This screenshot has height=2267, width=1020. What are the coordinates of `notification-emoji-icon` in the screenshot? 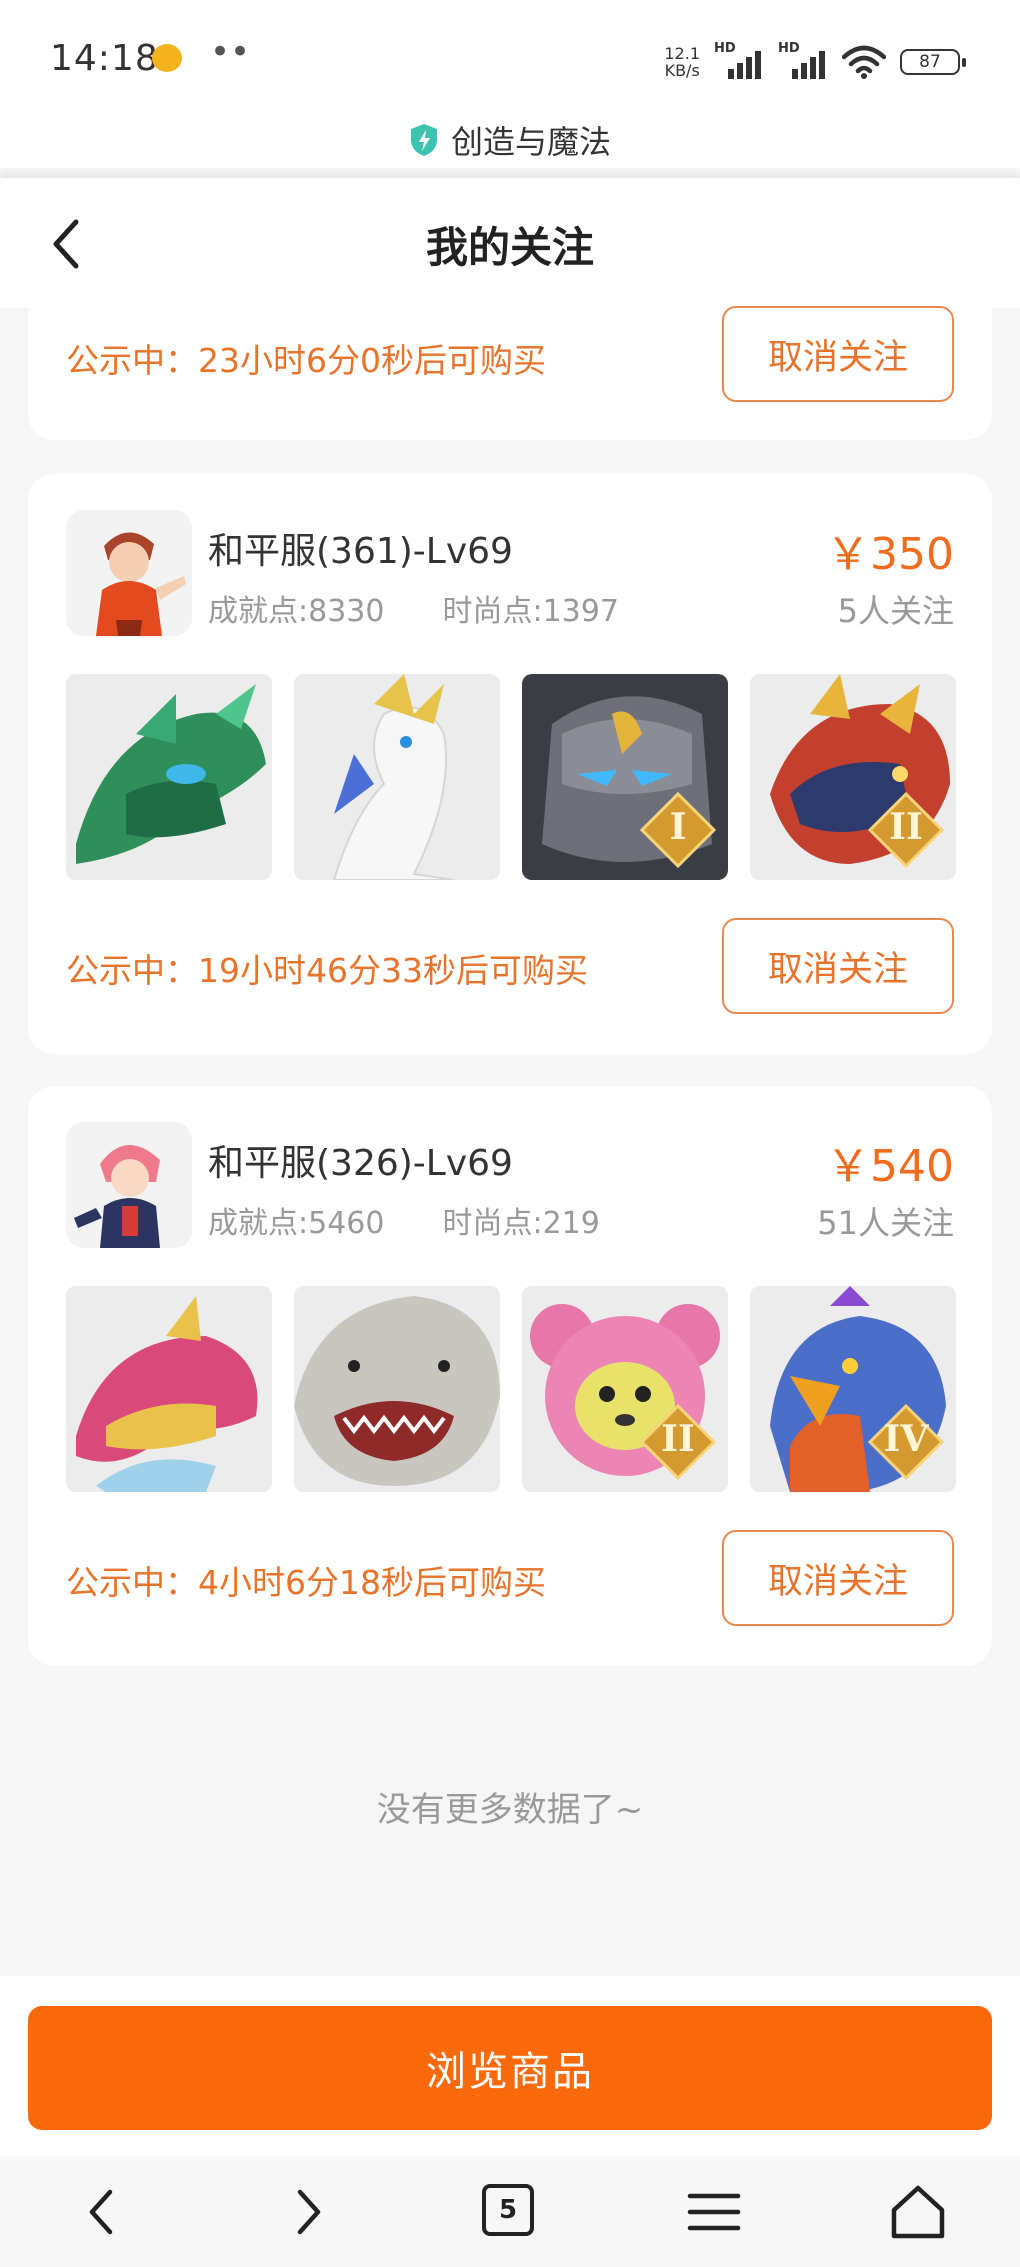 It's located at (167, 58).